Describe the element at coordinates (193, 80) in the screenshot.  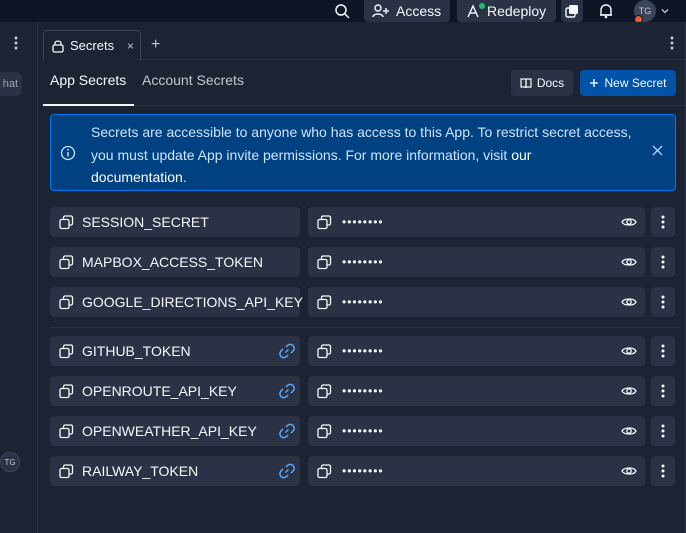
I see `tab-account-secrets: Account Secrets` at that location.